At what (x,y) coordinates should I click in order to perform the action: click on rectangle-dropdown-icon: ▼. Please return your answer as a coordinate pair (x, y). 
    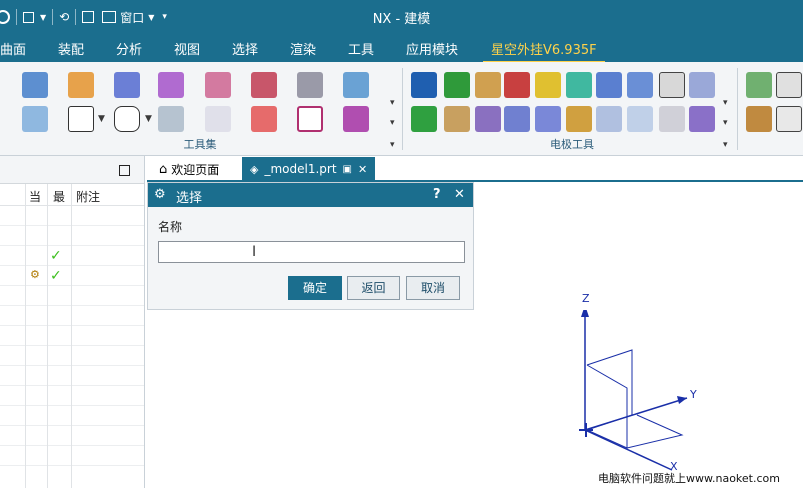
    Looking at the image, I should click on (101, 119).